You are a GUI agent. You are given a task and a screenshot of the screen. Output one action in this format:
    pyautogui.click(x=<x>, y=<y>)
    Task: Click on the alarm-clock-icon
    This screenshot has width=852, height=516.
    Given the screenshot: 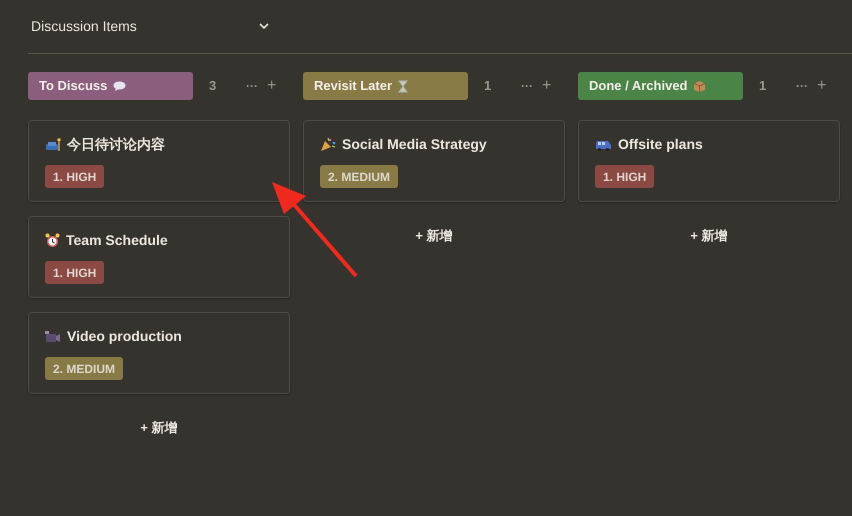 What is the action you would take?
    pyautogui.click(x=52, y=240)
    